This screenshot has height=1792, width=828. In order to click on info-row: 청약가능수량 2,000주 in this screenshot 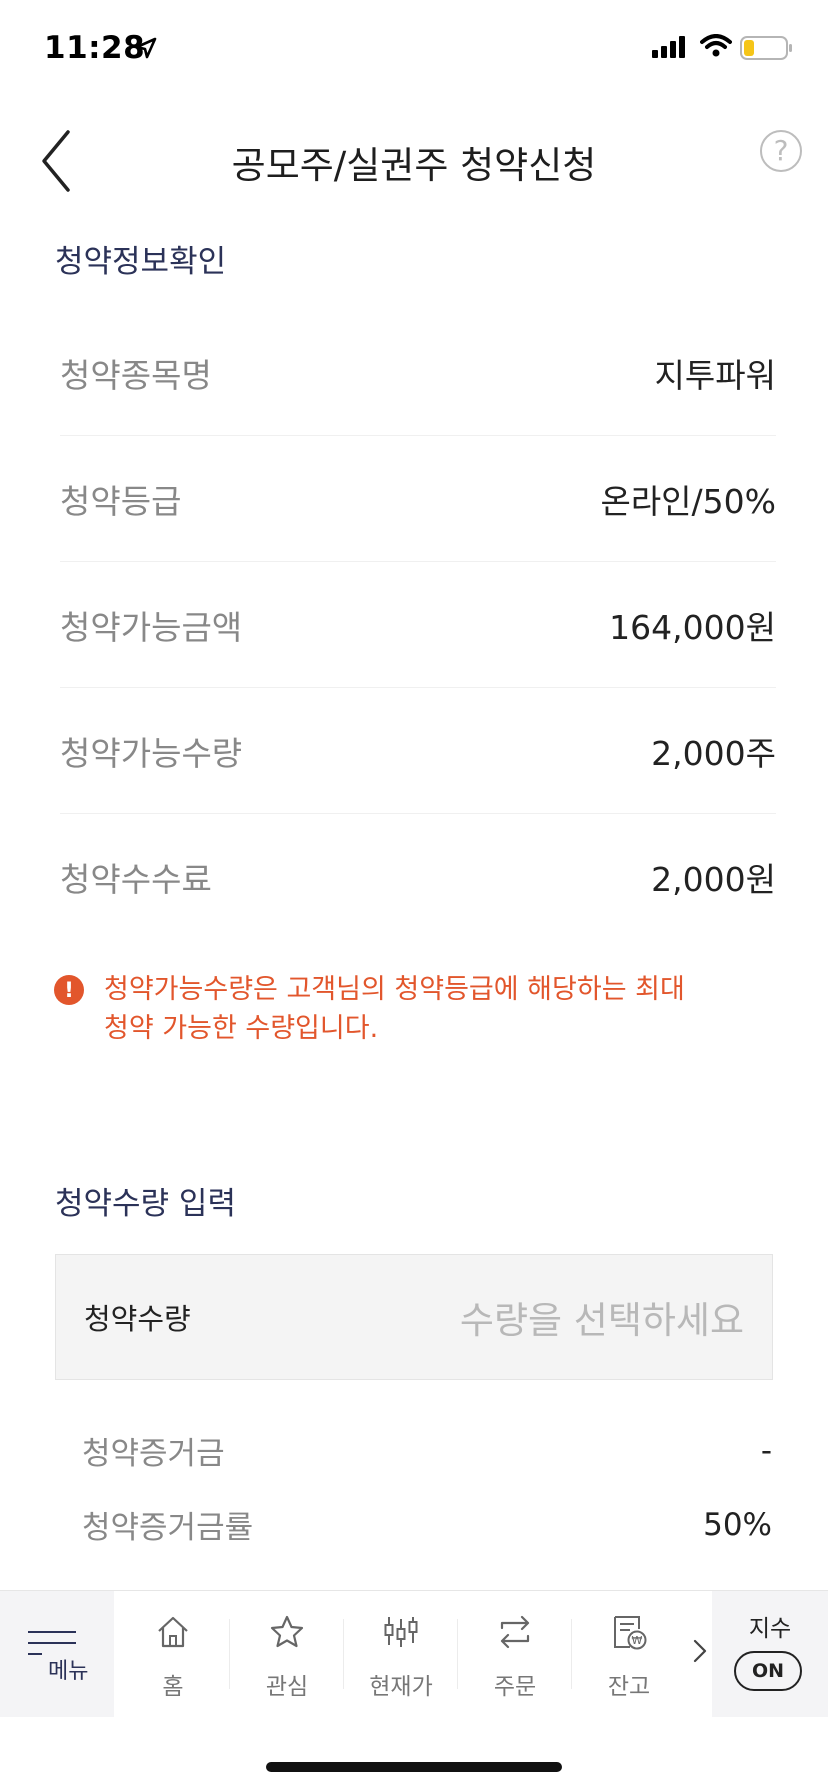, I will do `click(418, 751)`.